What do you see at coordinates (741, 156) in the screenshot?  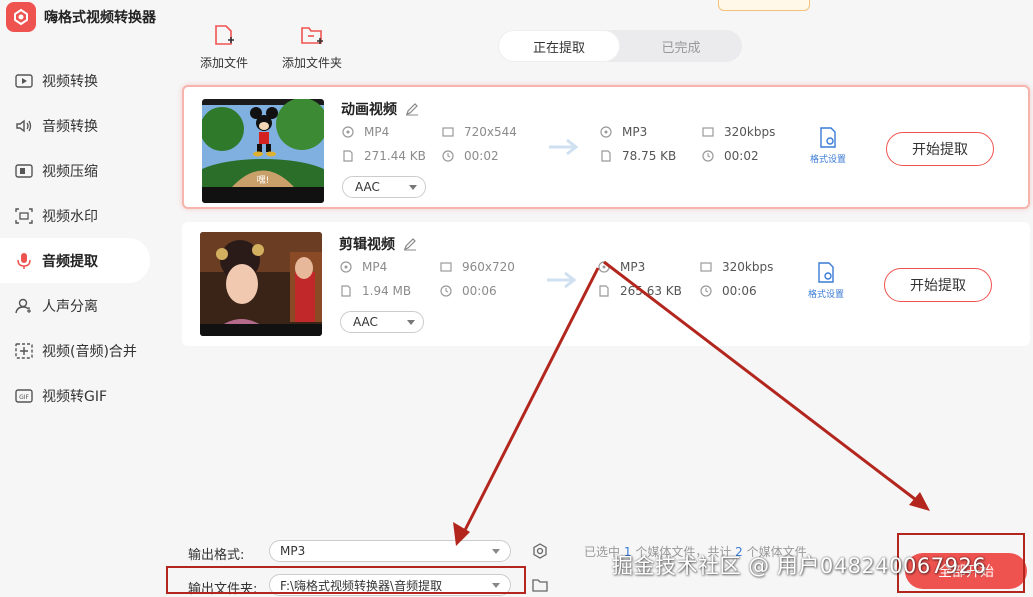 I see `output-duration-value: 00:02` at bounding box center [741, 156].